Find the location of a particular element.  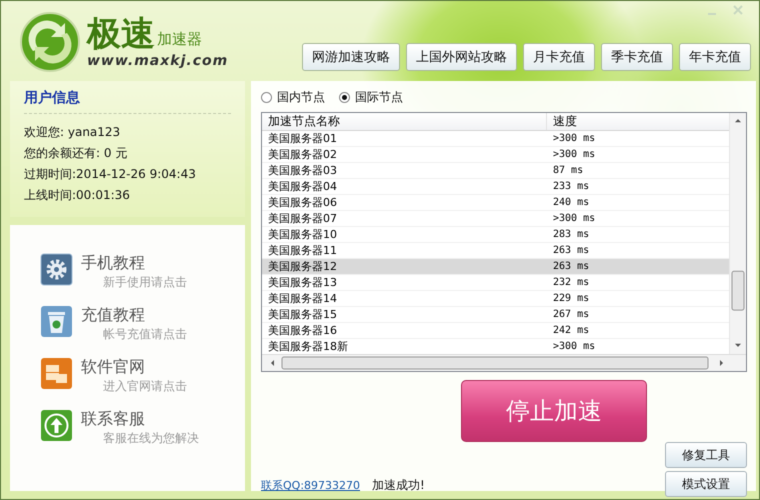

side-button: 修复工具 is located at coordinates (706, 455).